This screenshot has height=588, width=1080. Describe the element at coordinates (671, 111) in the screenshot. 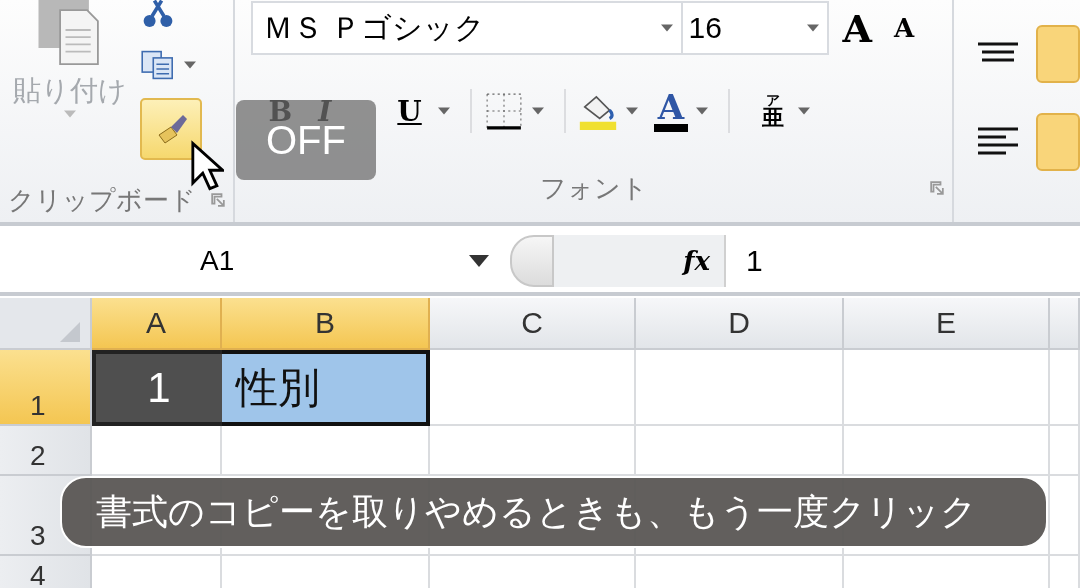

I see `font-color-button: A` at that location.